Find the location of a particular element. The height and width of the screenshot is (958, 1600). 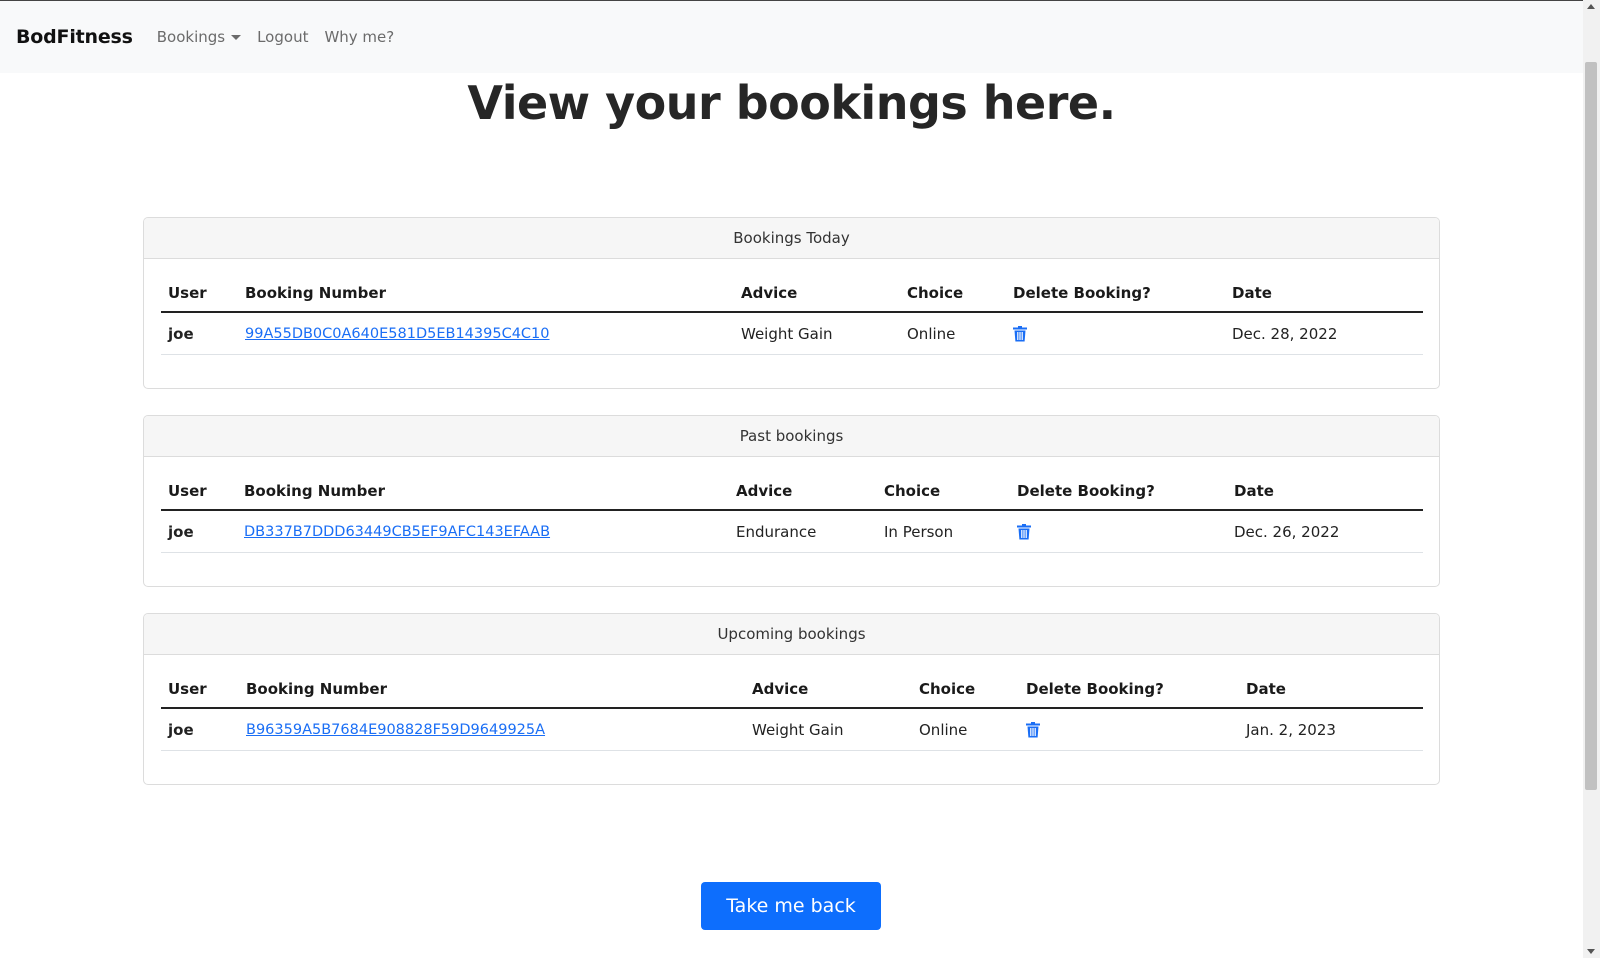

scroll-down-arrow-icon is located at coordinates (1591, 951).